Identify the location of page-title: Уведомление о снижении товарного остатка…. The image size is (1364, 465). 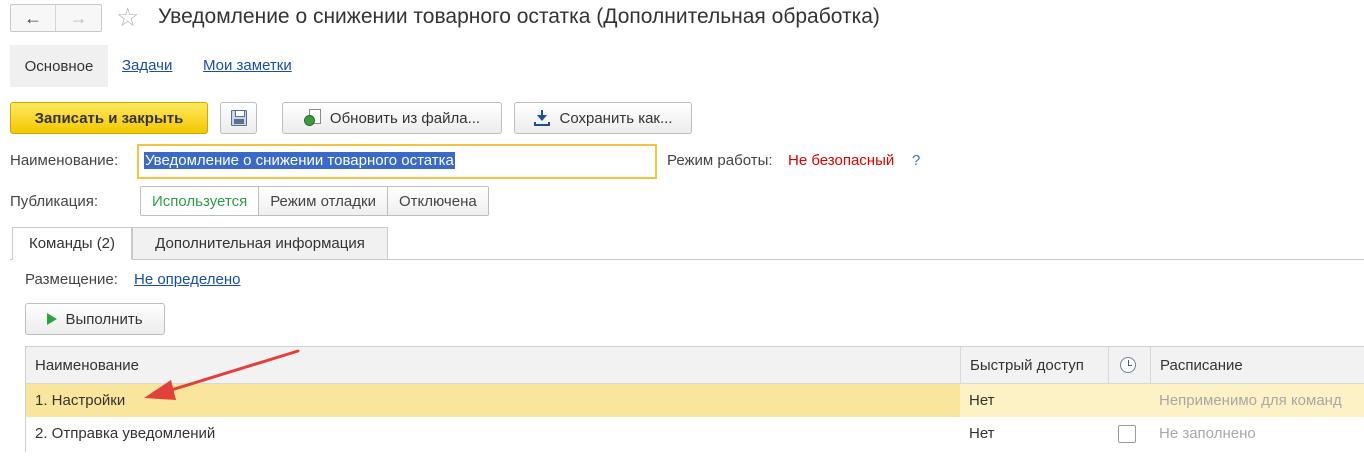
(519, 16).